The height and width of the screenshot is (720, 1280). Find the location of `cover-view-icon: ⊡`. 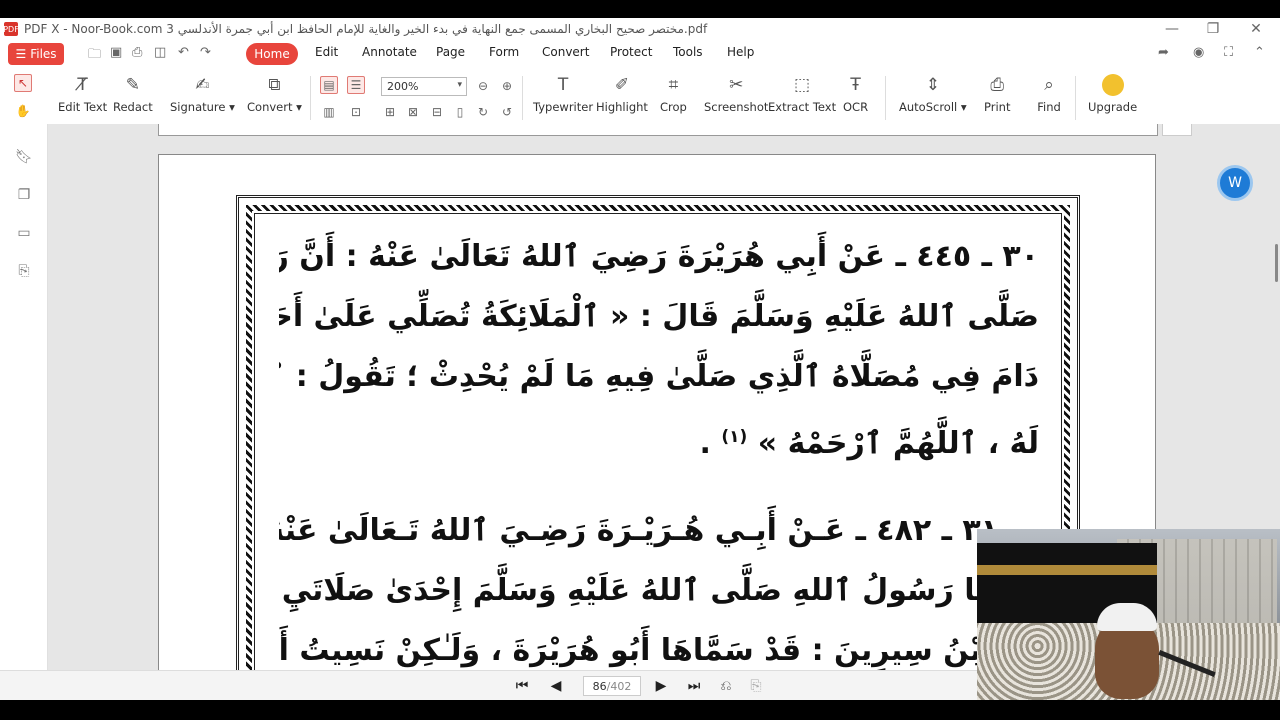

cover-view-icon: ⊡ is located at coordinates (356, 112).